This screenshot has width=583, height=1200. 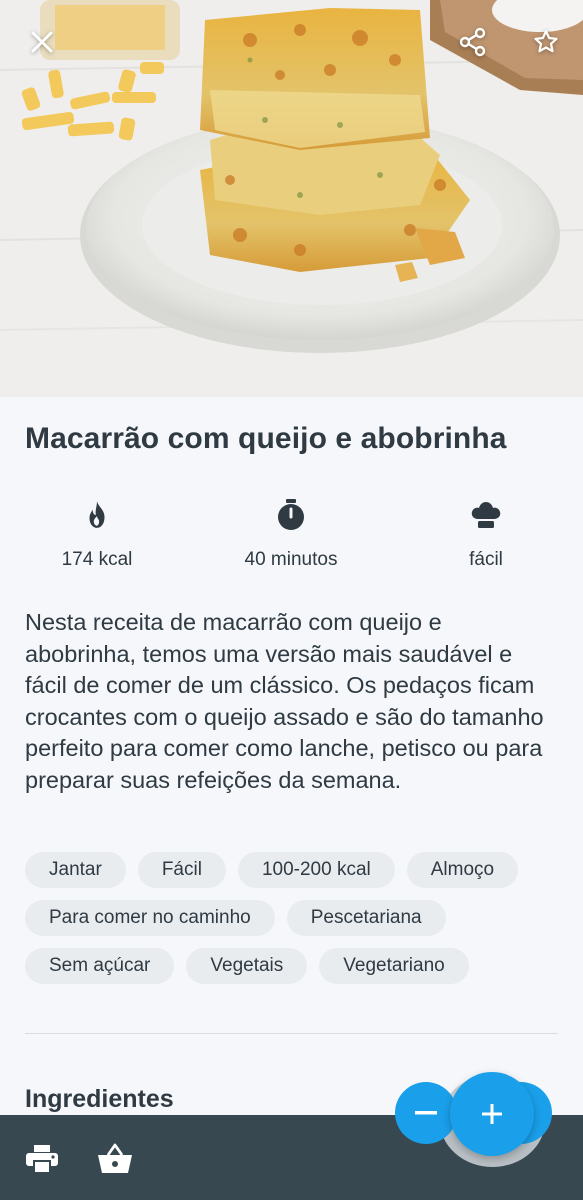 What do you see at coordinates (100, 966) in the screenshot?
I see `tag-chip: Sem açúcar` at bounding box center [100, 966].